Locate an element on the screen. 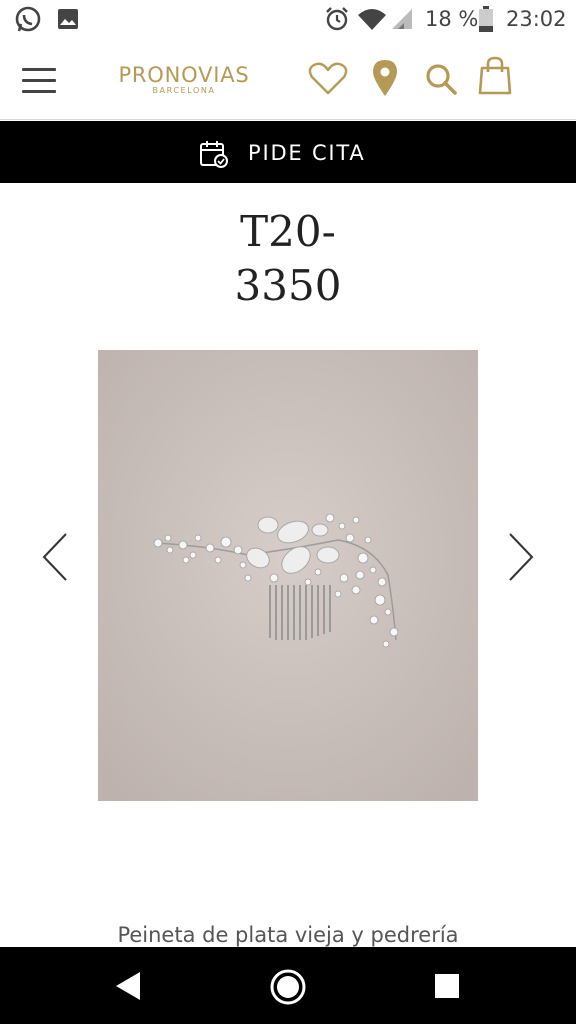 This screenshot has height=1024, width=576. product-title: T20- 3350 is located at coordinates (288, 259).